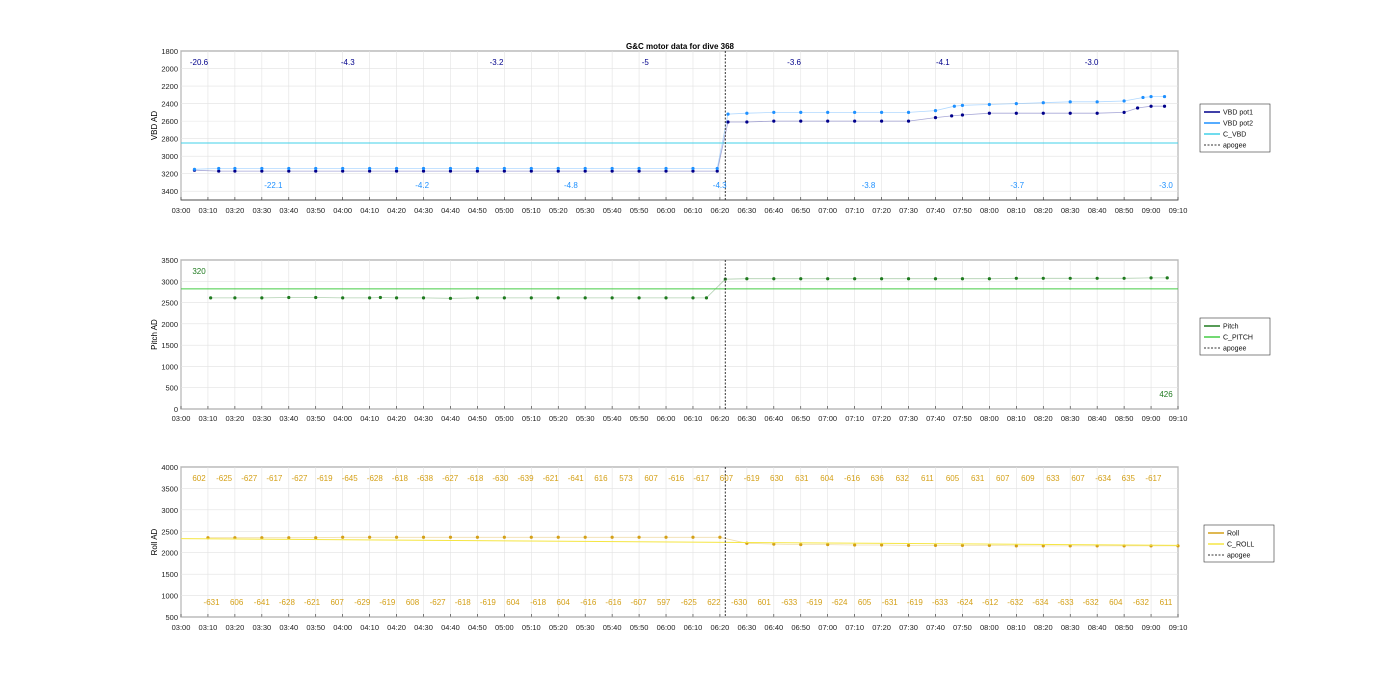 Image resolution: width=1400 pixels, height=693 pixels. What do you see at coordinates (422, 185) in the screenshot?
I see `data-label: -4.2` at bounding box center [422, 185].